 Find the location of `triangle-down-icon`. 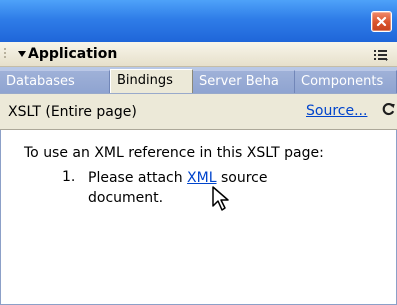

triangle-down-icon is located at coordinates (22, 54).